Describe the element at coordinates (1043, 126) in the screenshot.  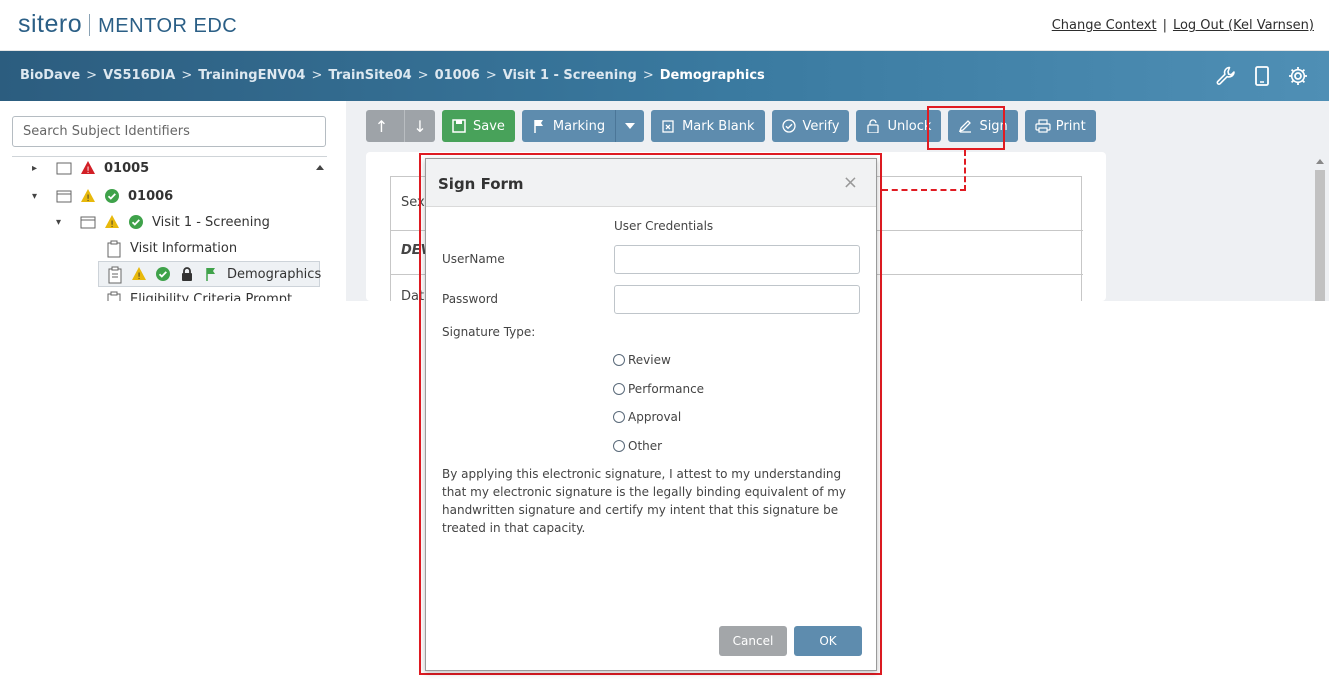
I see `printer-icon` at that location.